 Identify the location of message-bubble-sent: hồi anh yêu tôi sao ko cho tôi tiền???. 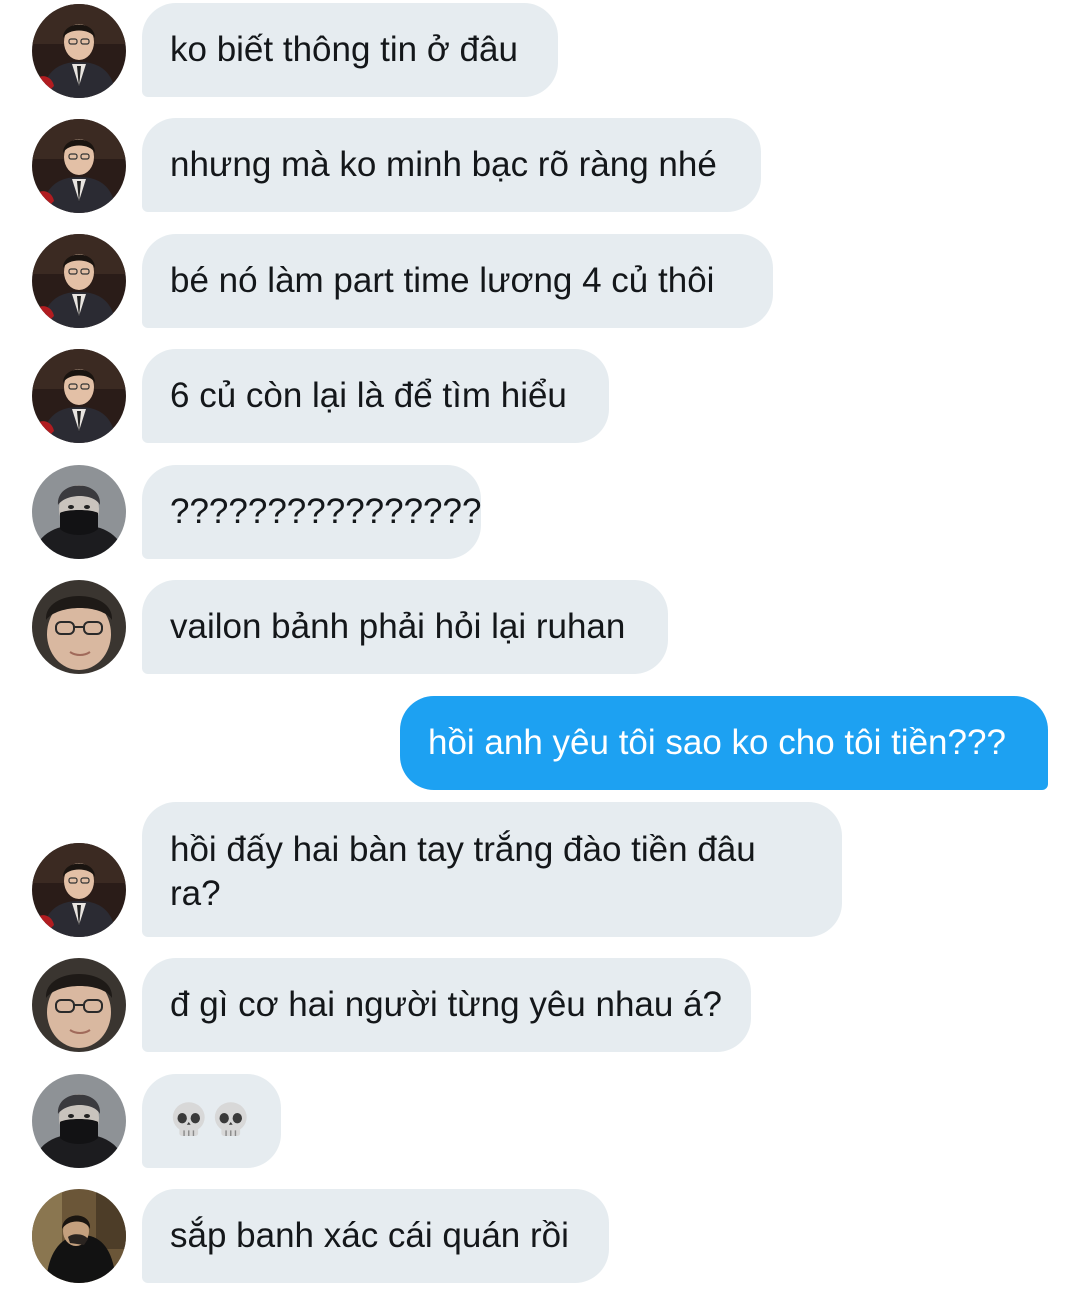
(724, 743).